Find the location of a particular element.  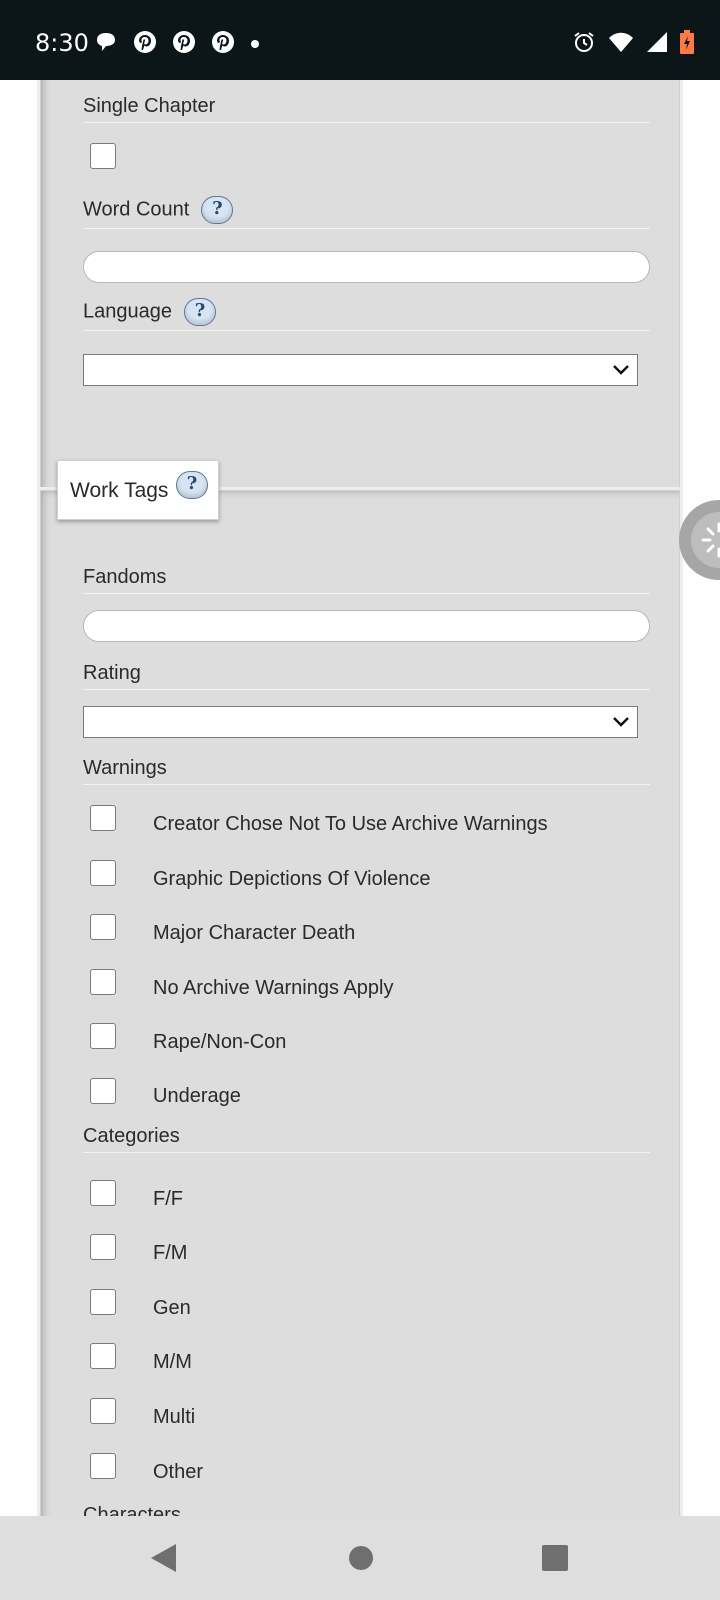

spinner-icon is located at coordinates (710, 540).